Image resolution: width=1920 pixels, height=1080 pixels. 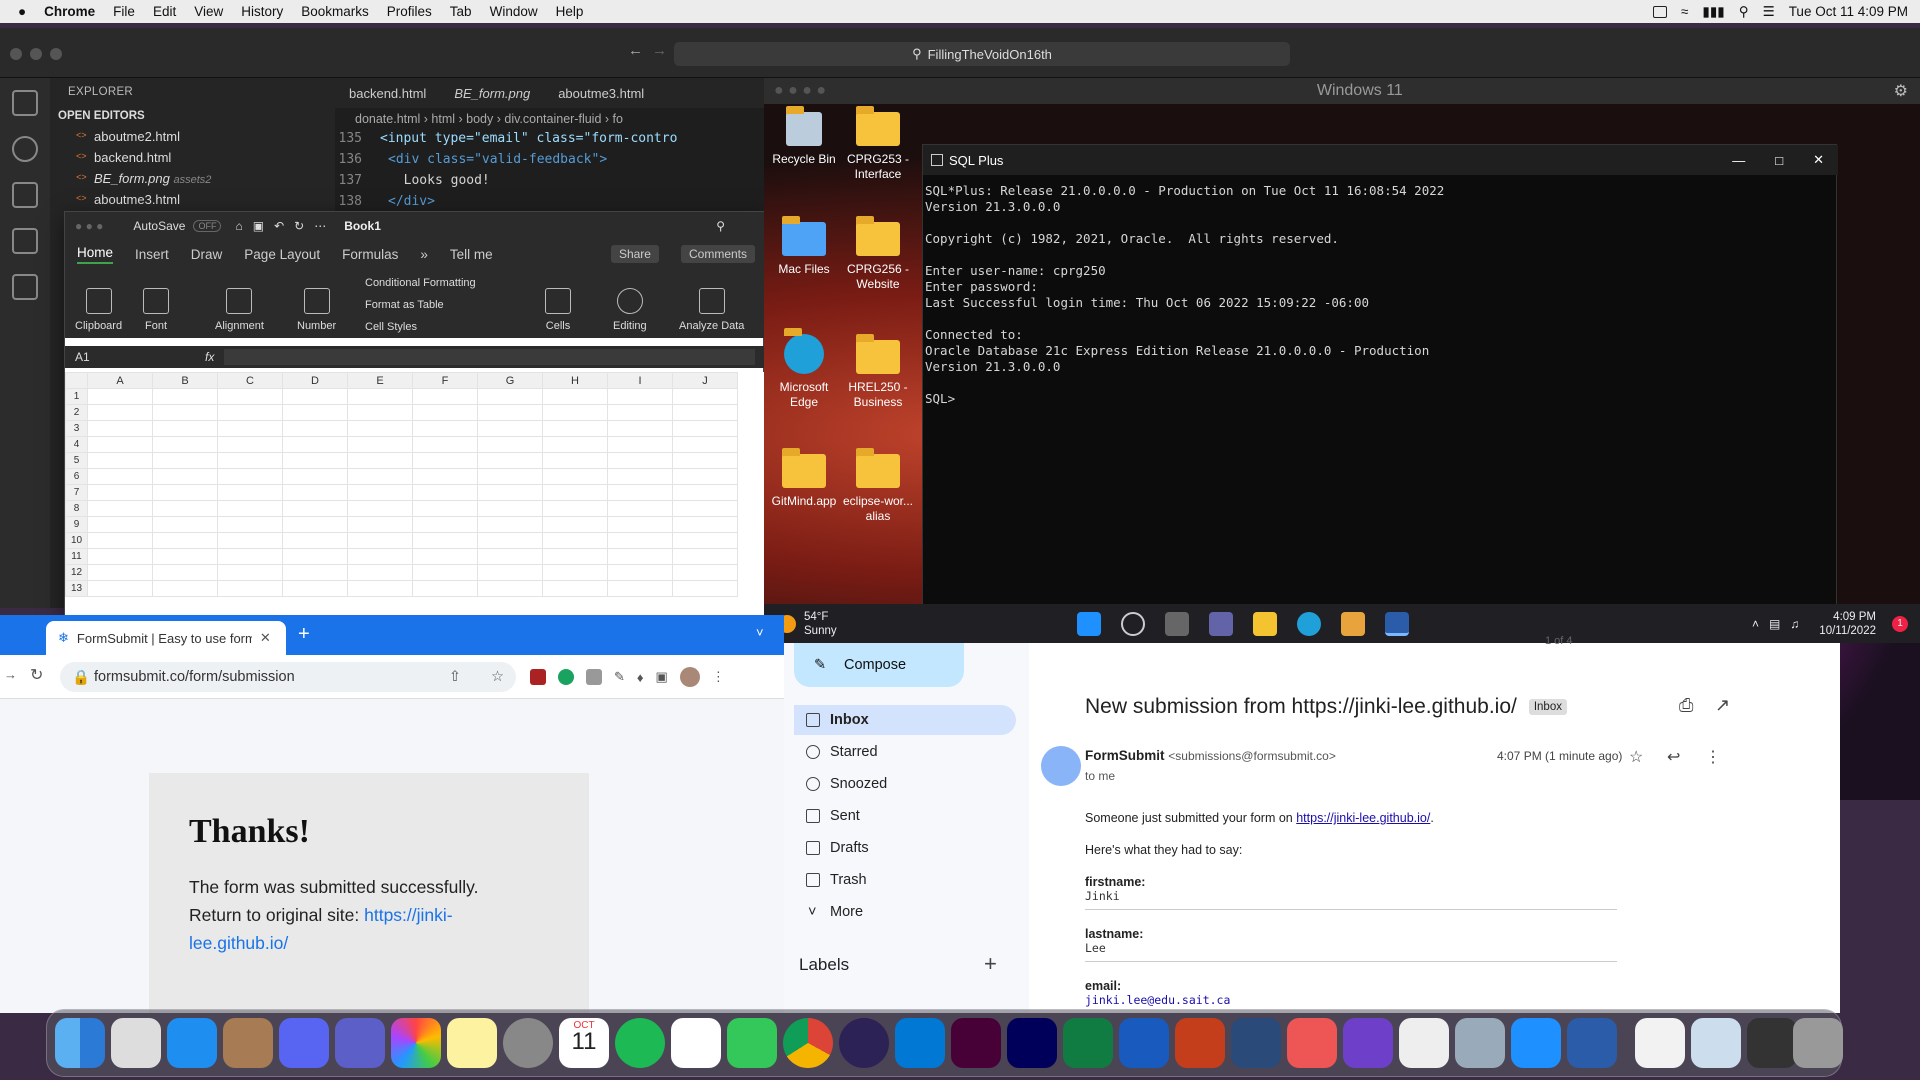 I want to click on photos-icon, so click(x=416, y=1043).